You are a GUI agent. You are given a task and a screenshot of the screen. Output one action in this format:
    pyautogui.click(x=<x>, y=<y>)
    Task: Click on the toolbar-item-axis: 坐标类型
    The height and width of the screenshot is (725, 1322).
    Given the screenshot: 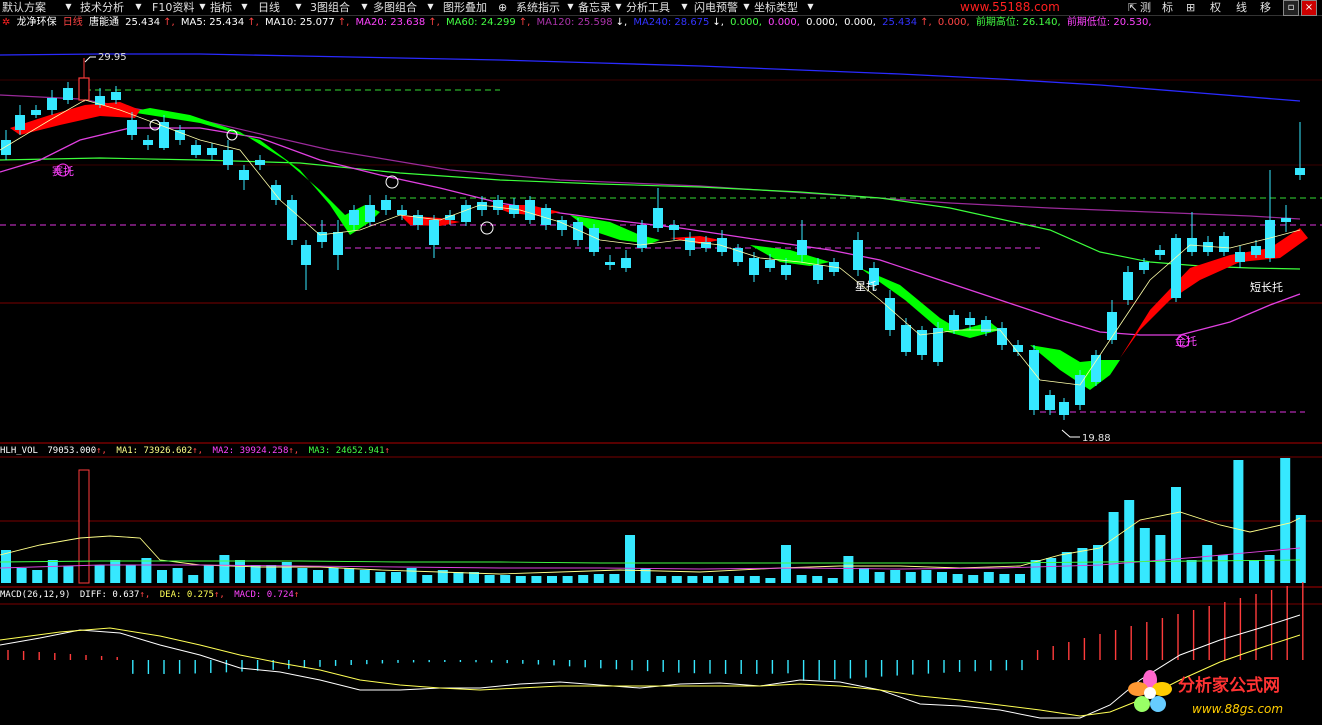 What is the action you would take?
    pyautogui.click(x=776, y=7)
    